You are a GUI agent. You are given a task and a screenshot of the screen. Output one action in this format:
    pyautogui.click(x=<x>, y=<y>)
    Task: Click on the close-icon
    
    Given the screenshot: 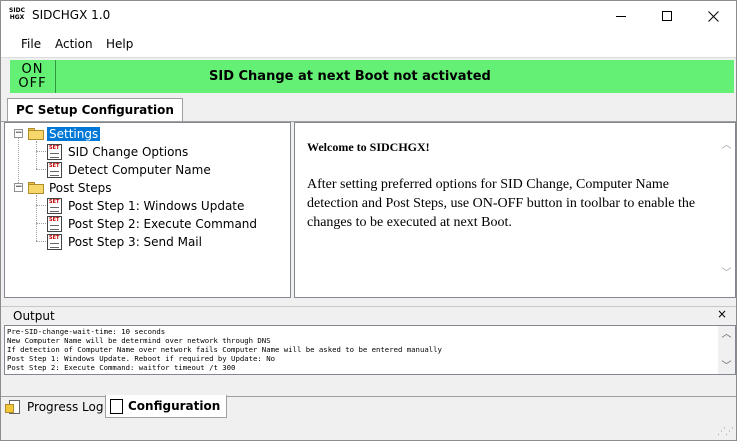 What is the action you would take?
    pyautogui.click(x=713, y=16)
    